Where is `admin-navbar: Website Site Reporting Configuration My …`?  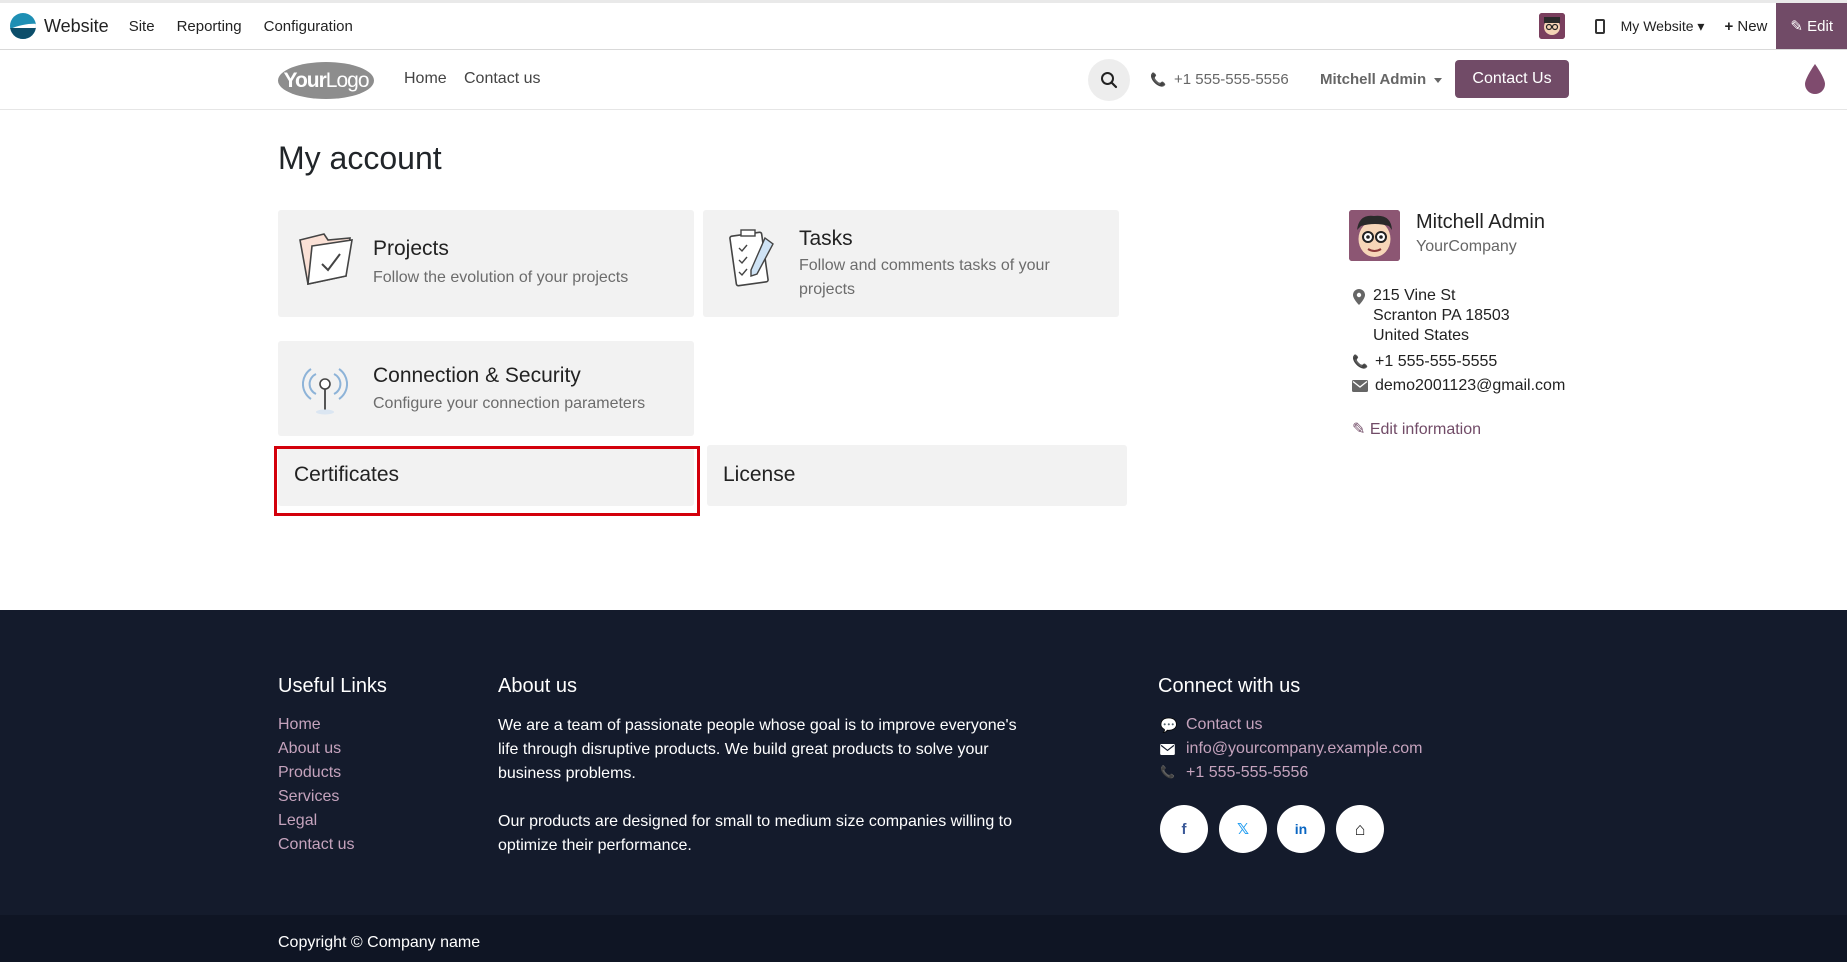 admin-navbar: Website Site Reporting Configuration My … is located at coordinates (923, 25).